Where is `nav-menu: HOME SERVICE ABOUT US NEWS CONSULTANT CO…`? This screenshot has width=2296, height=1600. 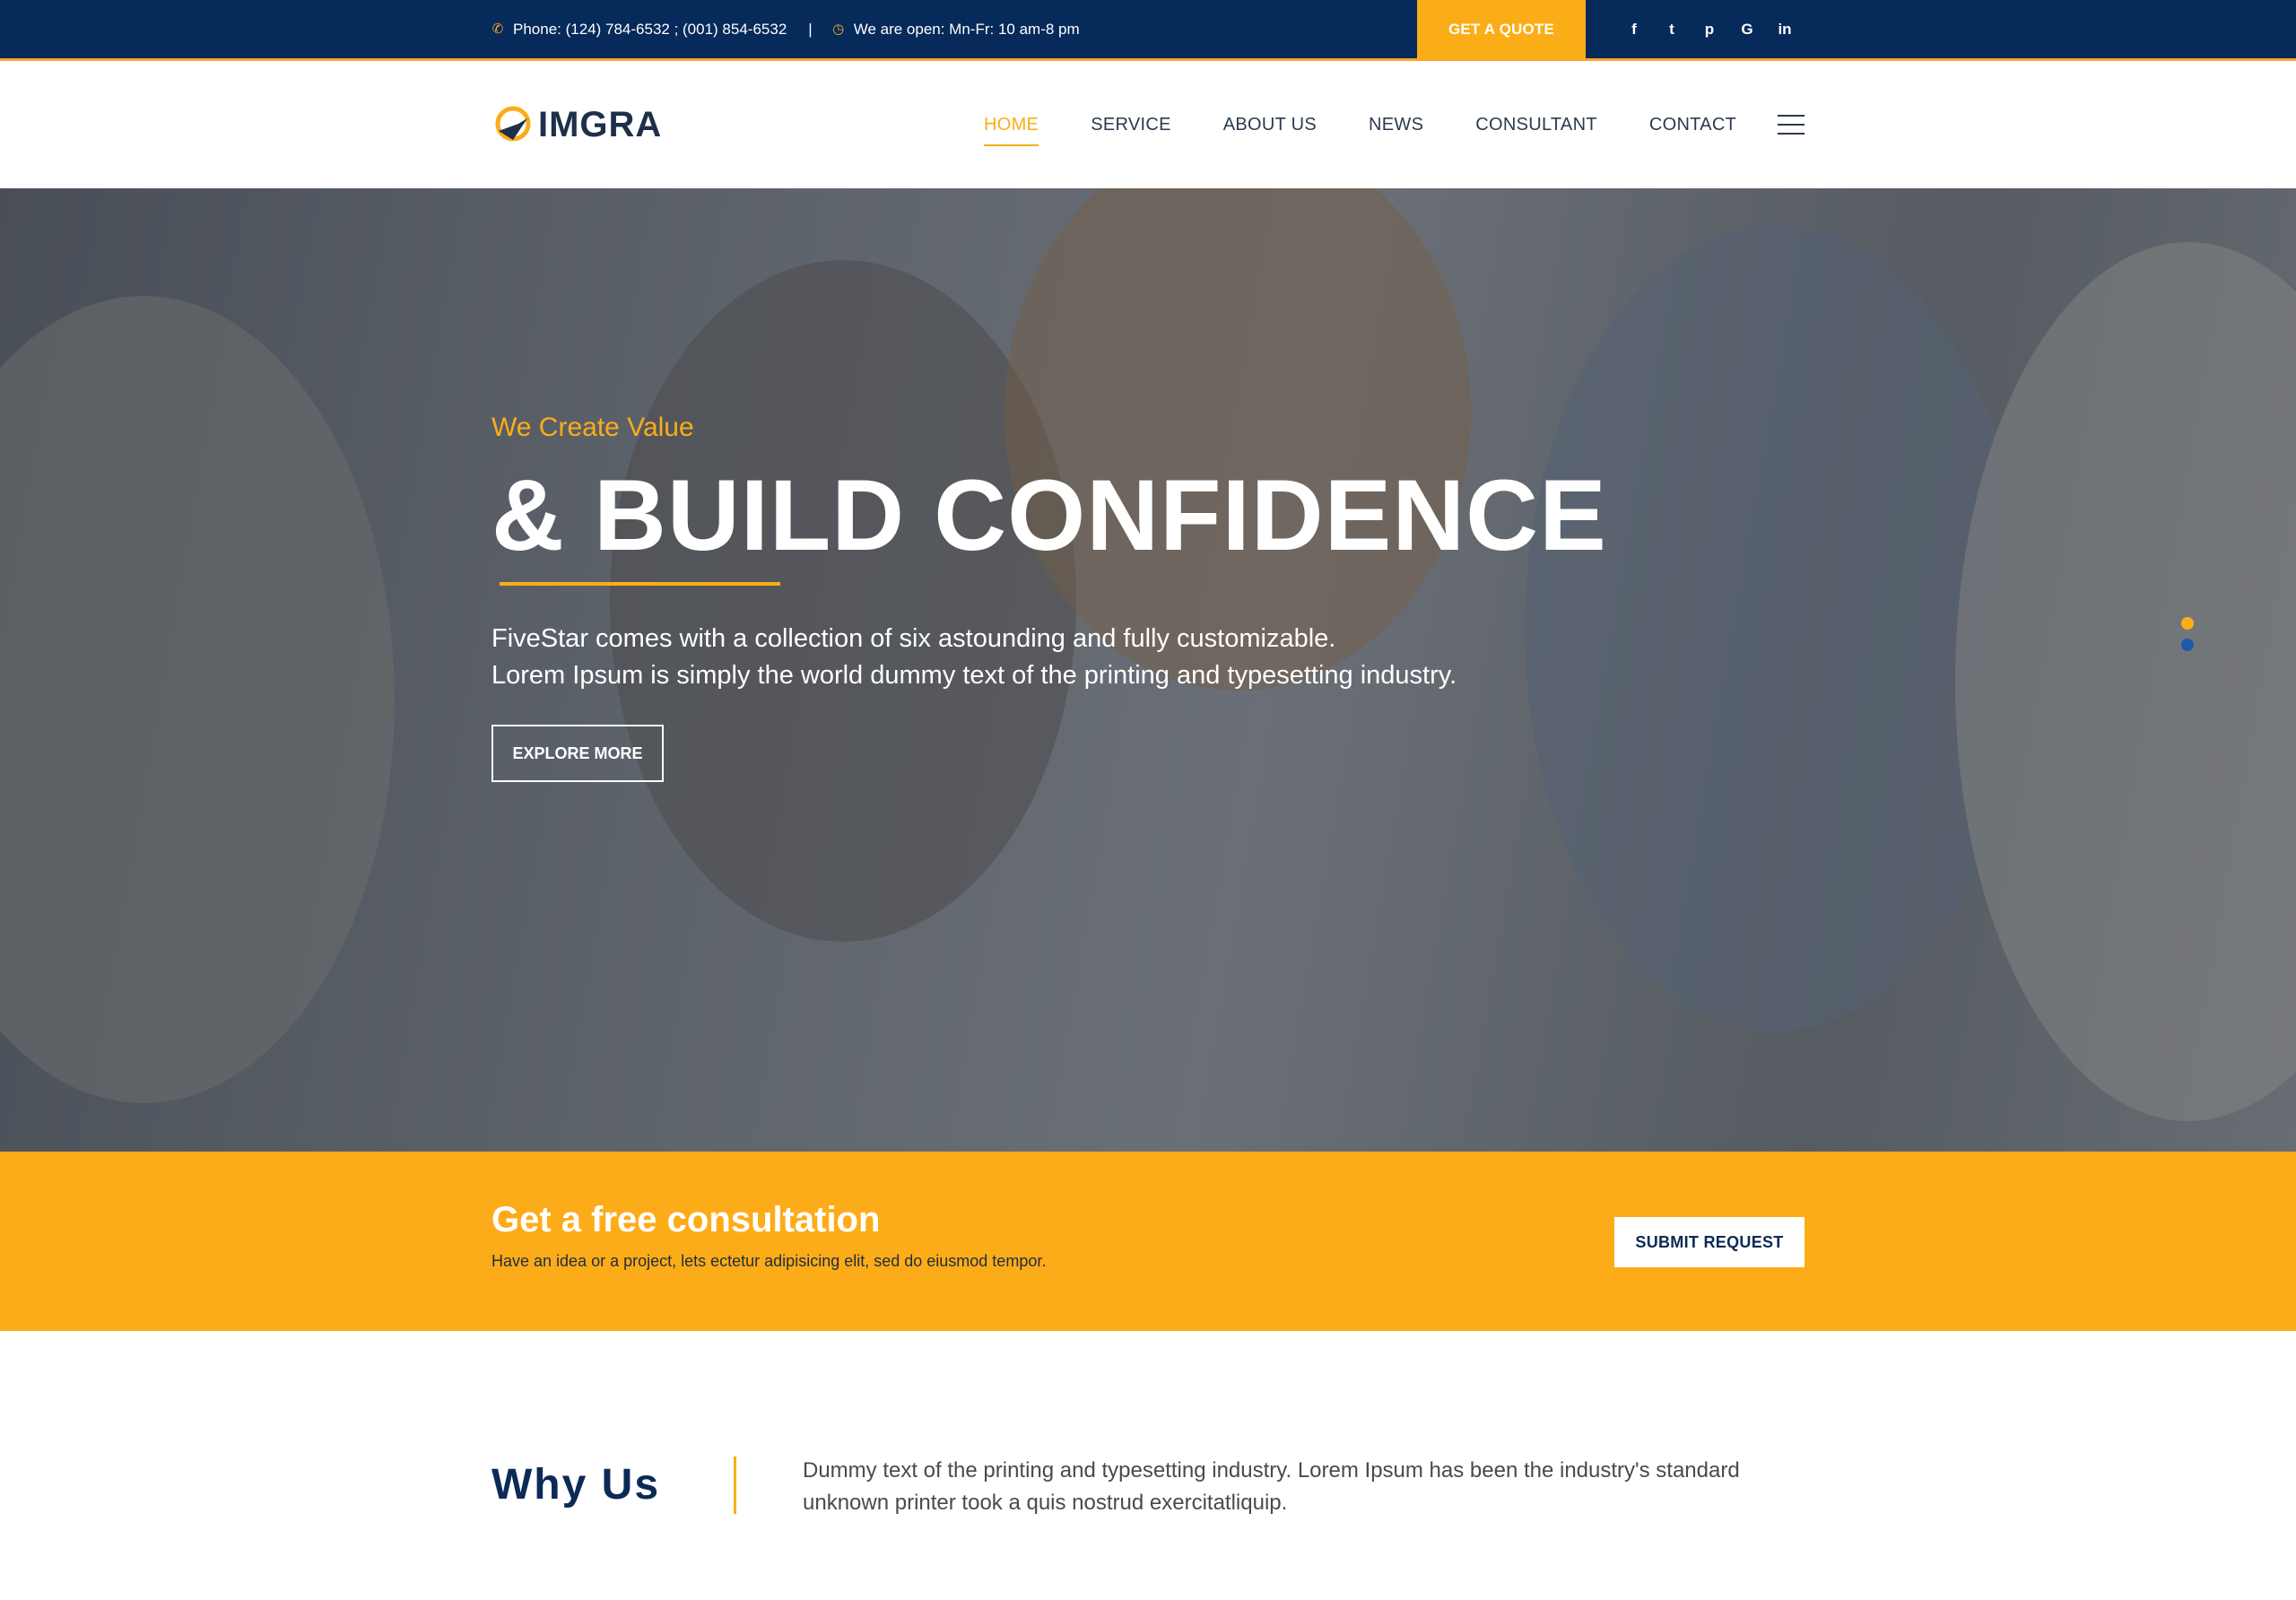 nav-menu: HOME SERVICE ABOUT US NEWS CONSULTANT CO… is located at coordinates (1386, 124).